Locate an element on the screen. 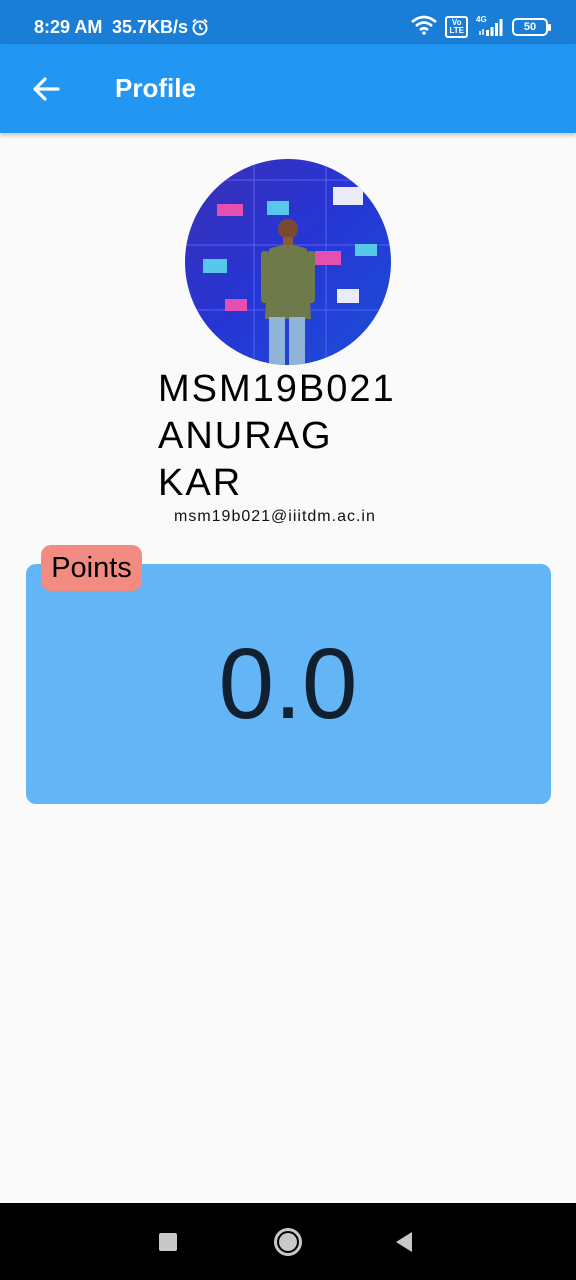 The width and height of the screenshot is (576, 1280). name-line: KAR is located at coordinates (200, 483).